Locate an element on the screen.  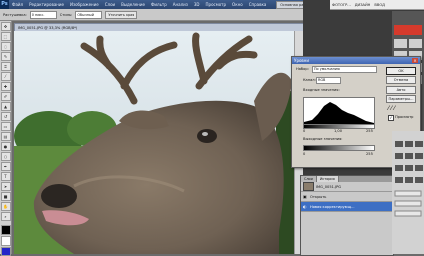
adjustment-layer-icon: ◐ is located at coordinates (305, 206).